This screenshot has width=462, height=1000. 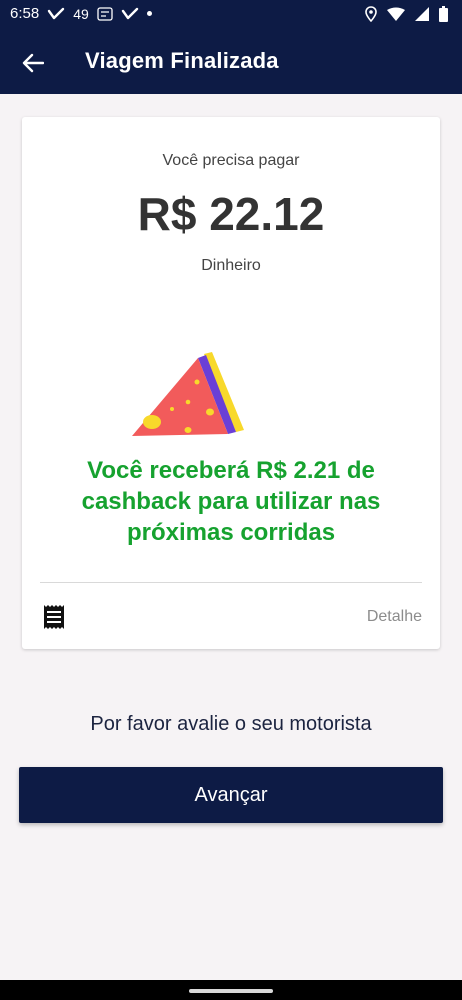 What do you see at coordinates (231, 214) in the screenshot?
I see `payment-amount: R$ 22.12` at bounding box center [231, 214].